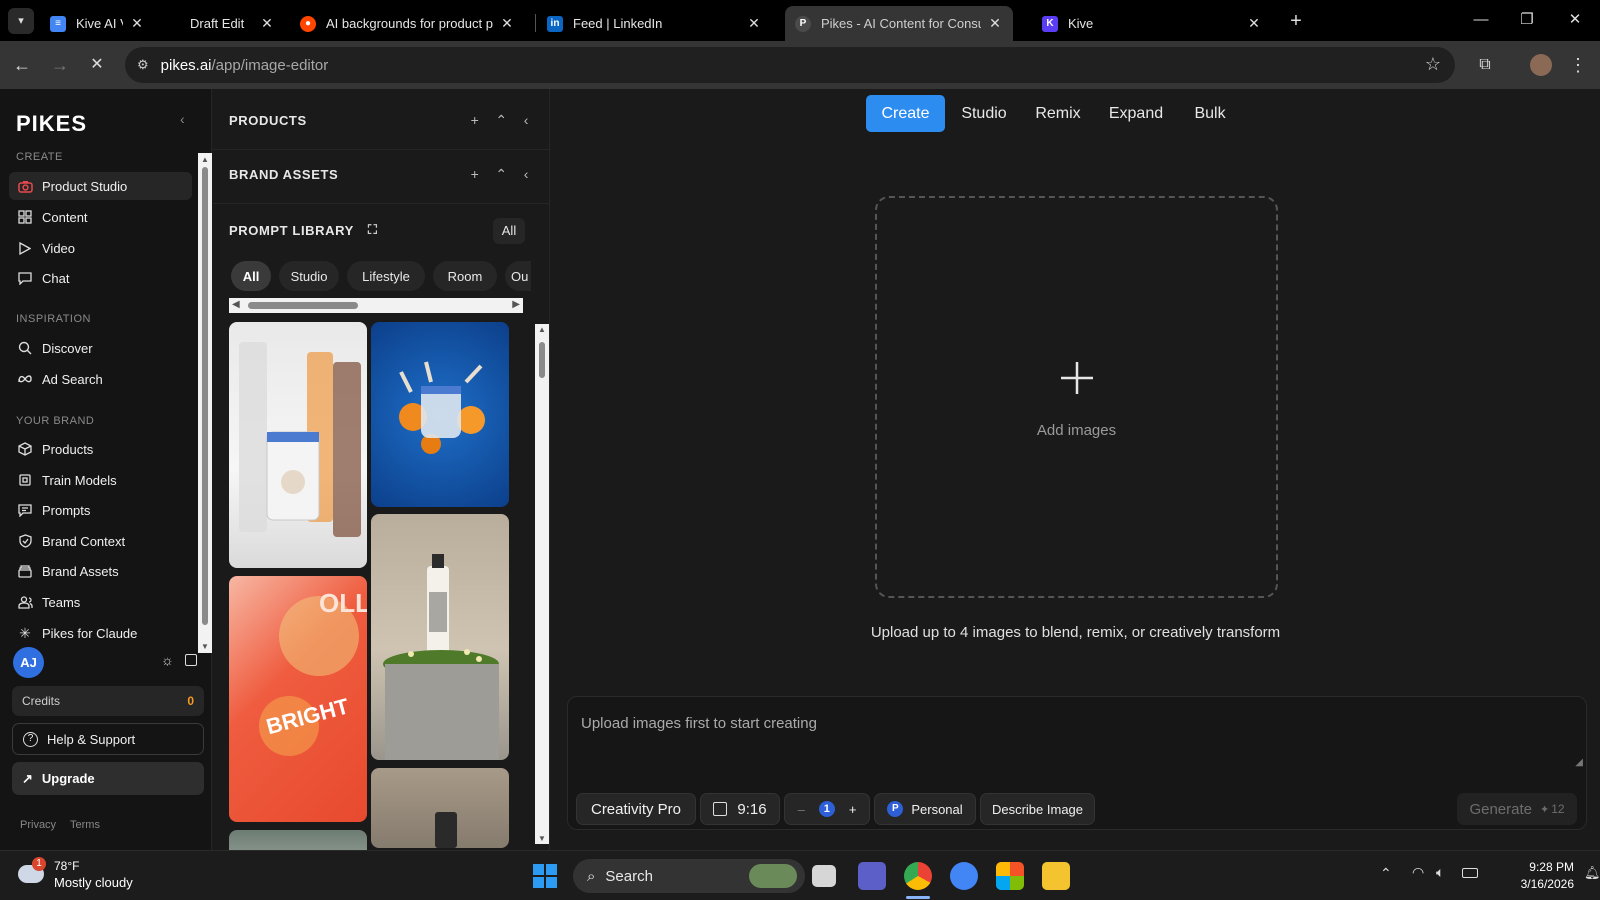  I want to click on window-close-icon: ✕, so click(1575, 20).